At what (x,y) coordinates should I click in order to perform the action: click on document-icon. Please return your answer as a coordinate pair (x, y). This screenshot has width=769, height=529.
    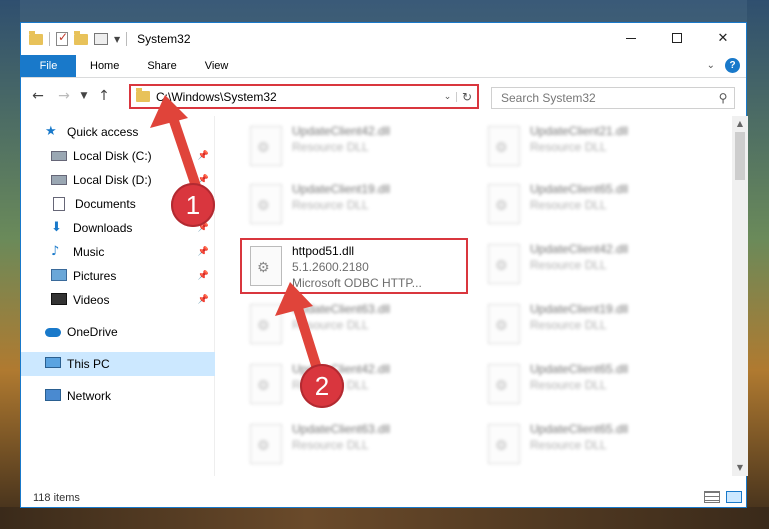
    Looking at the image, I should click on (59, 204).